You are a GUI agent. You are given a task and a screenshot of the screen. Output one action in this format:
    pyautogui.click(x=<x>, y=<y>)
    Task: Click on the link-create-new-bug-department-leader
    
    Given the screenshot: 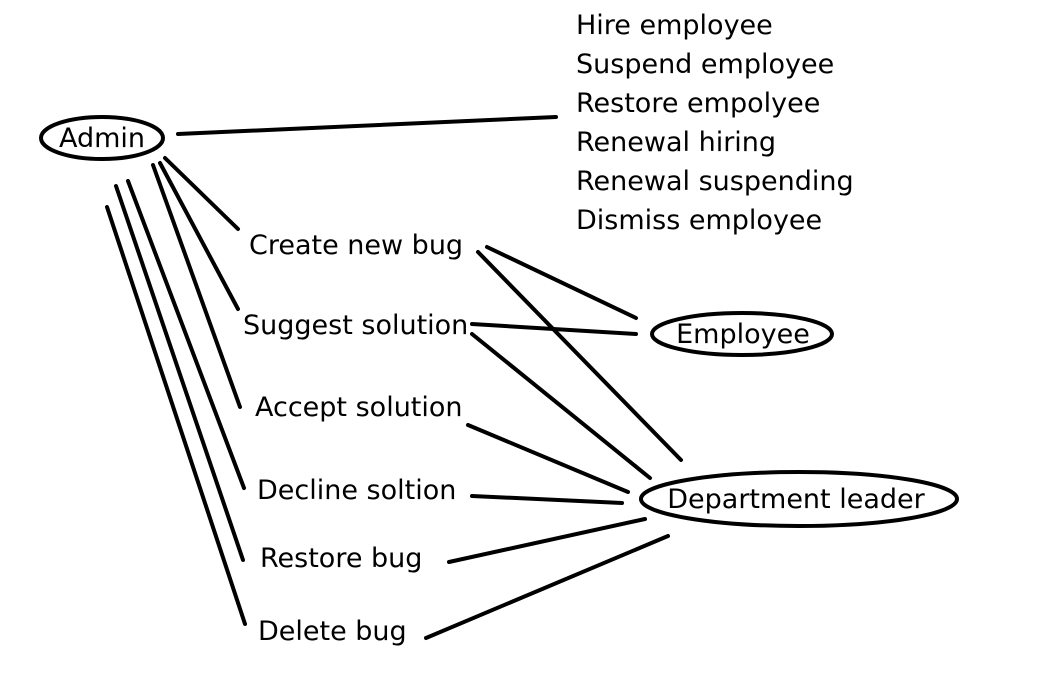 What is the action you would take?
    pyautogui.click(x=579, y=356)
    